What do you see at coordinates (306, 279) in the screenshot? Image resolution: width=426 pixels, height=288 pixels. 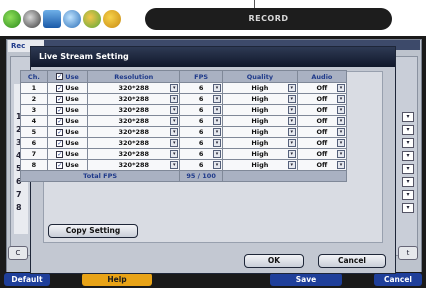 I see `save-button: Save` at bounding box center [306, 279].